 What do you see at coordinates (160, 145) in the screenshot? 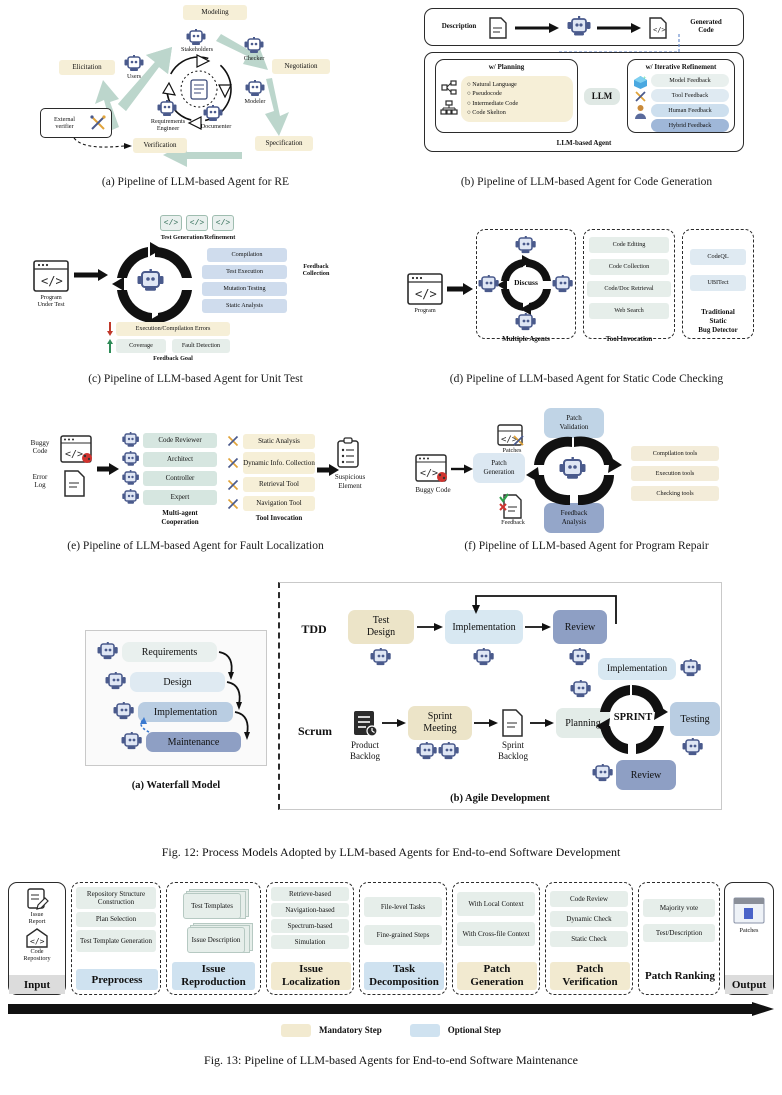
I see `re-stage-verification: Verification` at bounding box center [160, 145].